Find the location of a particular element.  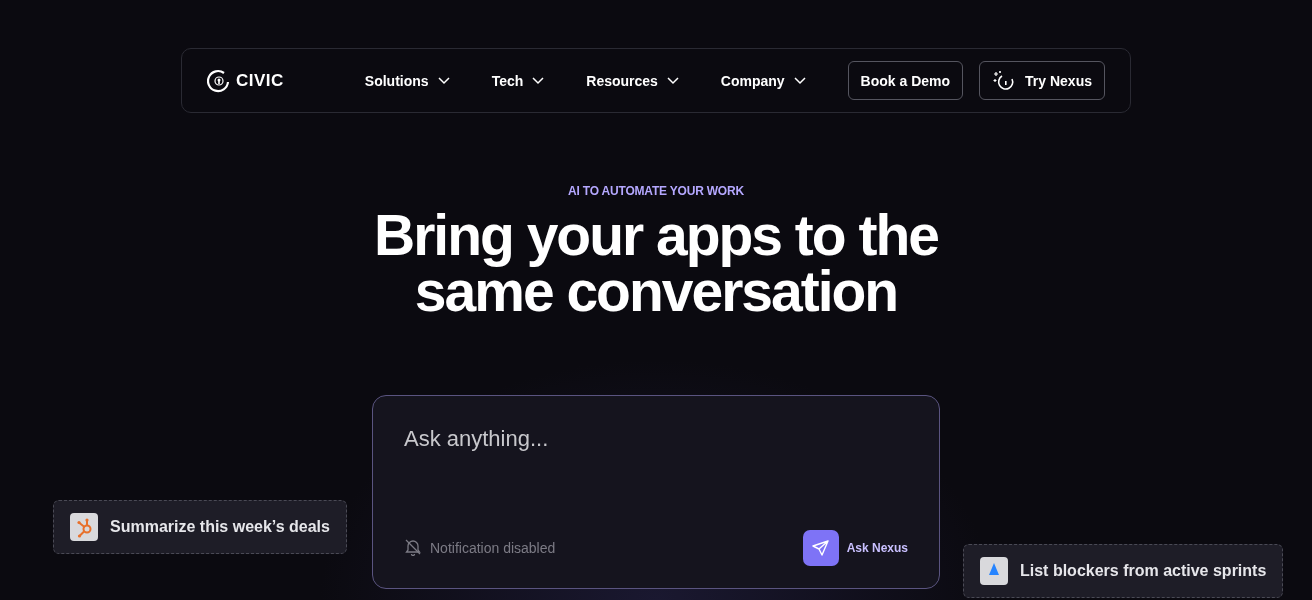

suggestion-chip: List blockers from active sprints is located at coordinates (1123, 571).